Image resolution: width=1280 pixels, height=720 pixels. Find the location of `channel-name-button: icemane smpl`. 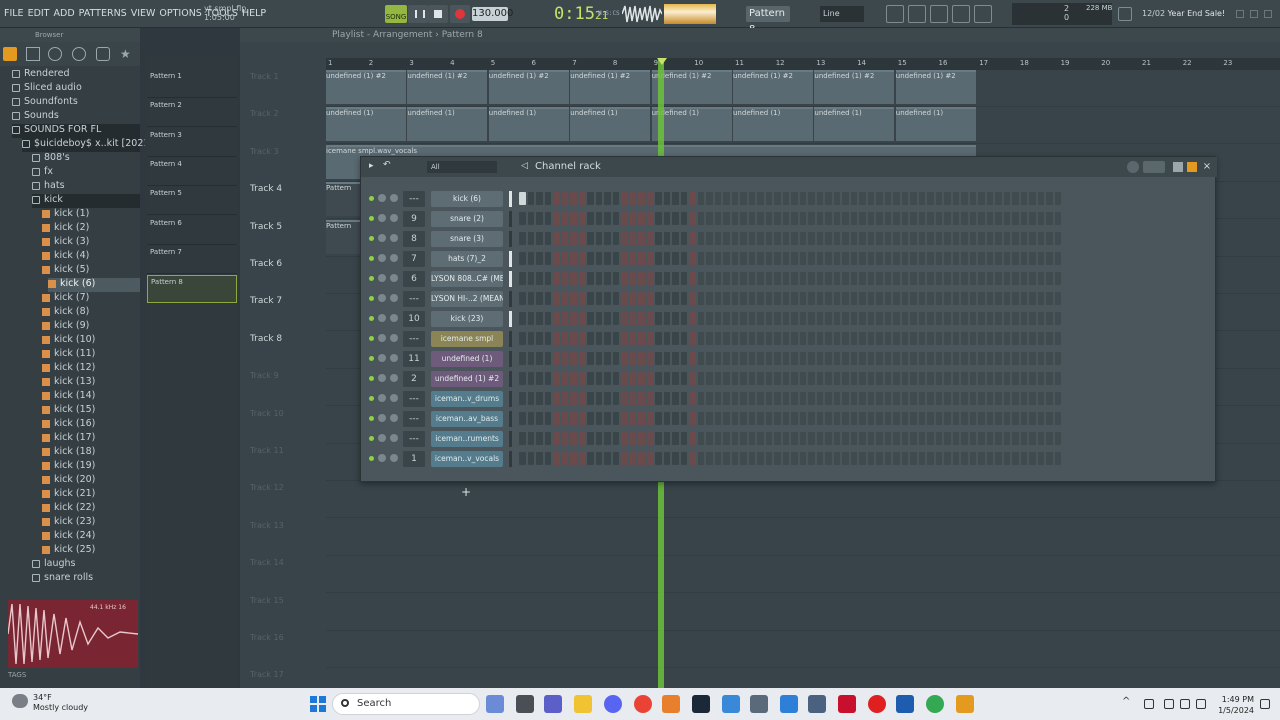

channel-name-button: icemane smpl is located at coordinates (467, 339).